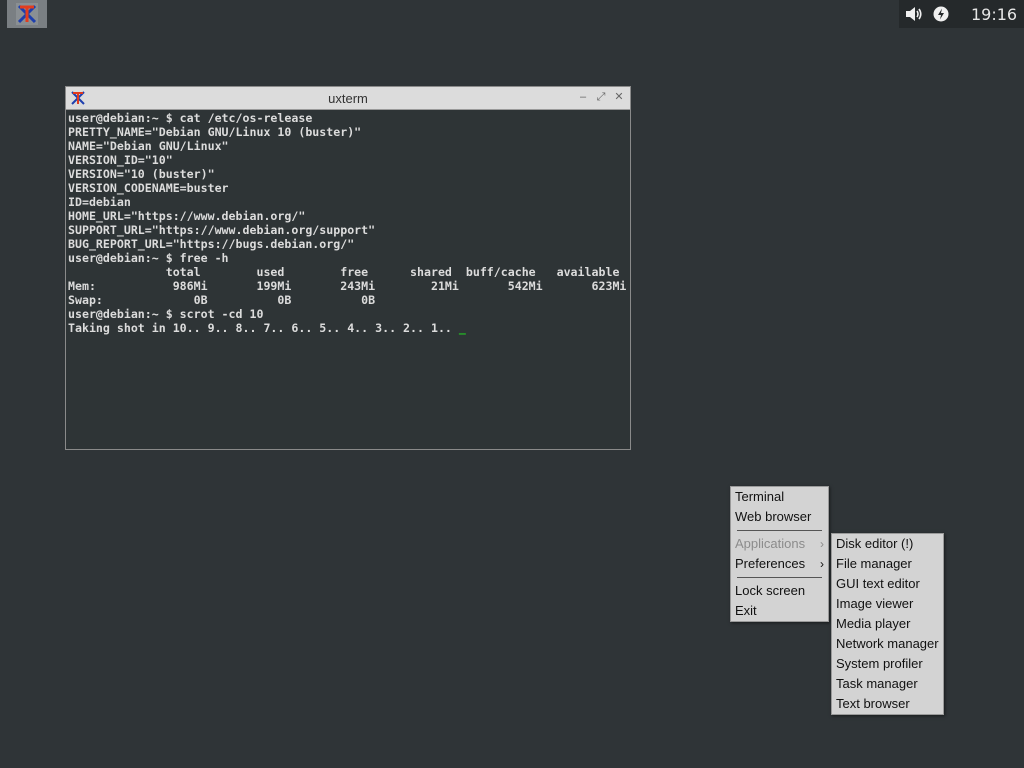  I want to click on terminal-line: Mem: 986Mi 199Mi 243Mi 21Mi 542Mi 623Mi, so click(347, 286).